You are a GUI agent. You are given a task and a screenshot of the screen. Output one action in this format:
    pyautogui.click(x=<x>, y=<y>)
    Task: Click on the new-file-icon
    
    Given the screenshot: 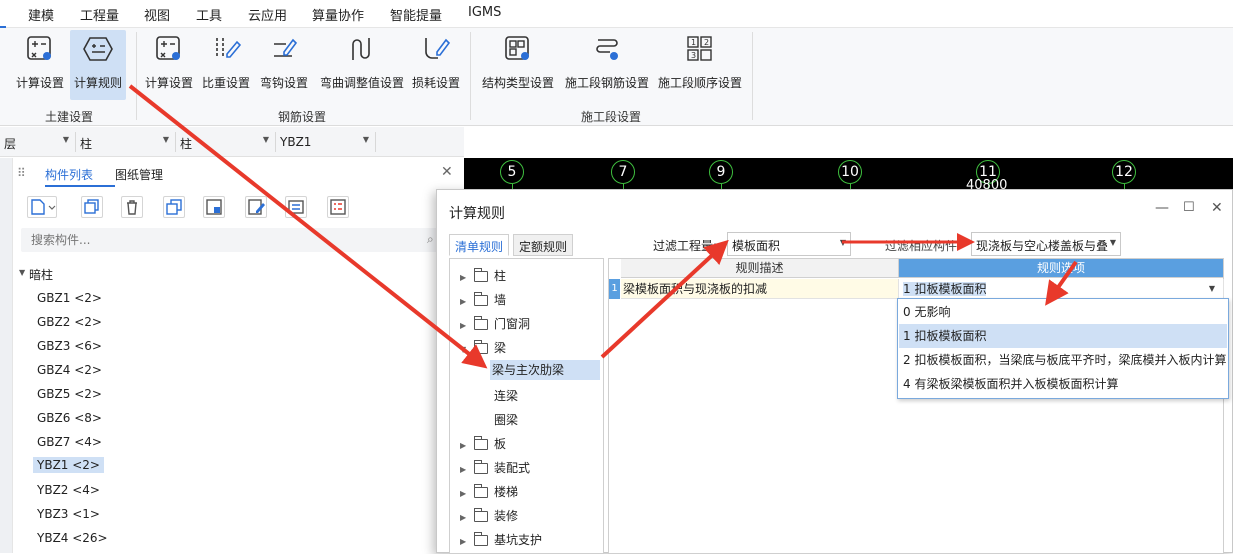 What is the action you would take?
    pyautogui.click(x=43, y=207)
    